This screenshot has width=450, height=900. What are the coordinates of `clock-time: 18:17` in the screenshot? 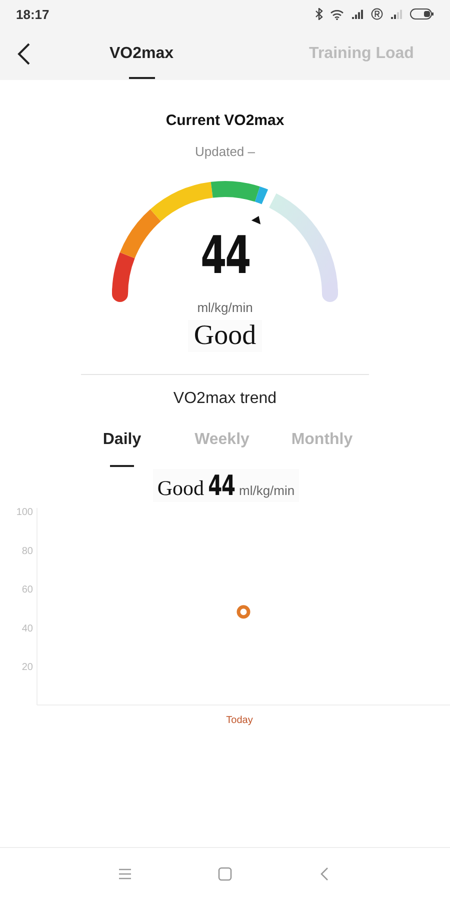 It's located at (33, 14).